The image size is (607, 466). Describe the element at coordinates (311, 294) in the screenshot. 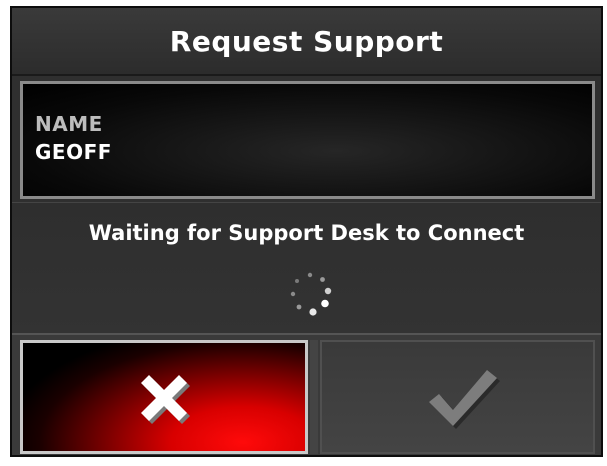

I see `loading-spinner-icon` at that location.